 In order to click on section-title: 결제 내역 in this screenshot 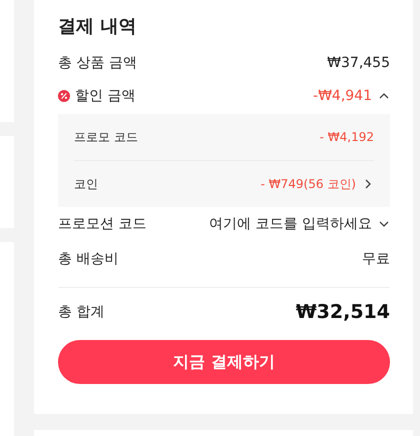, I will do `click(98, 27)`.